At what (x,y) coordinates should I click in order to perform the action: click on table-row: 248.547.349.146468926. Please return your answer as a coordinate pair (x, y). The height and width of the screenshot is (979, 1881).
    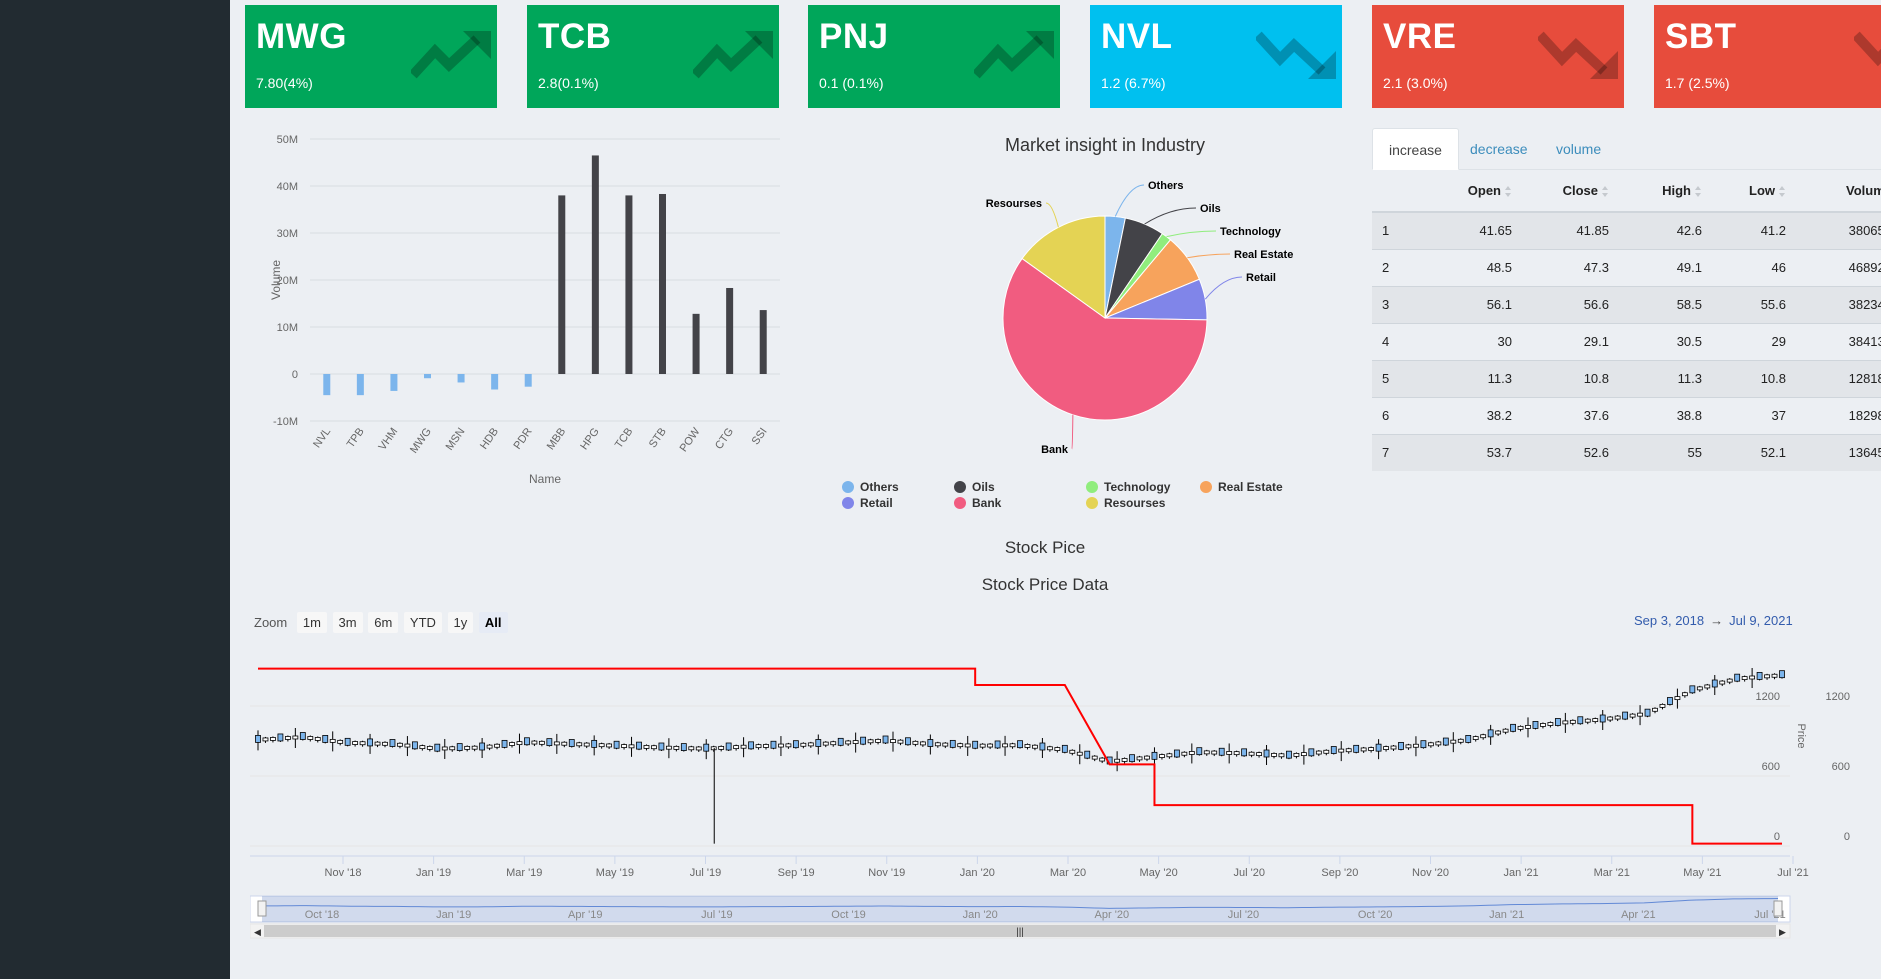
    Looking at the image, I should click on (1626, 267).